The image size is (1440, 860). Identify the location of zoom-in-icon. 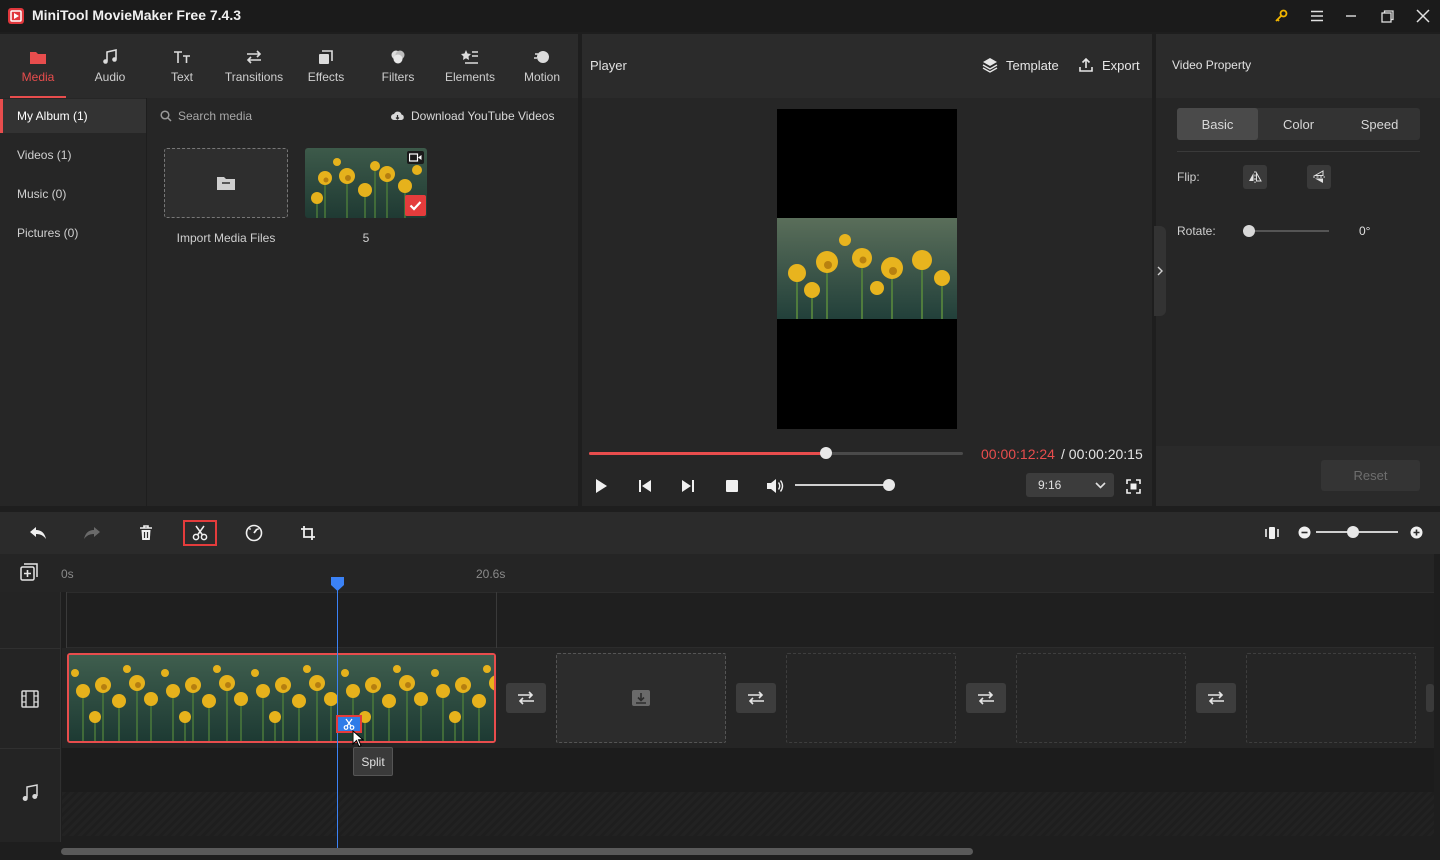
(1416, 532).